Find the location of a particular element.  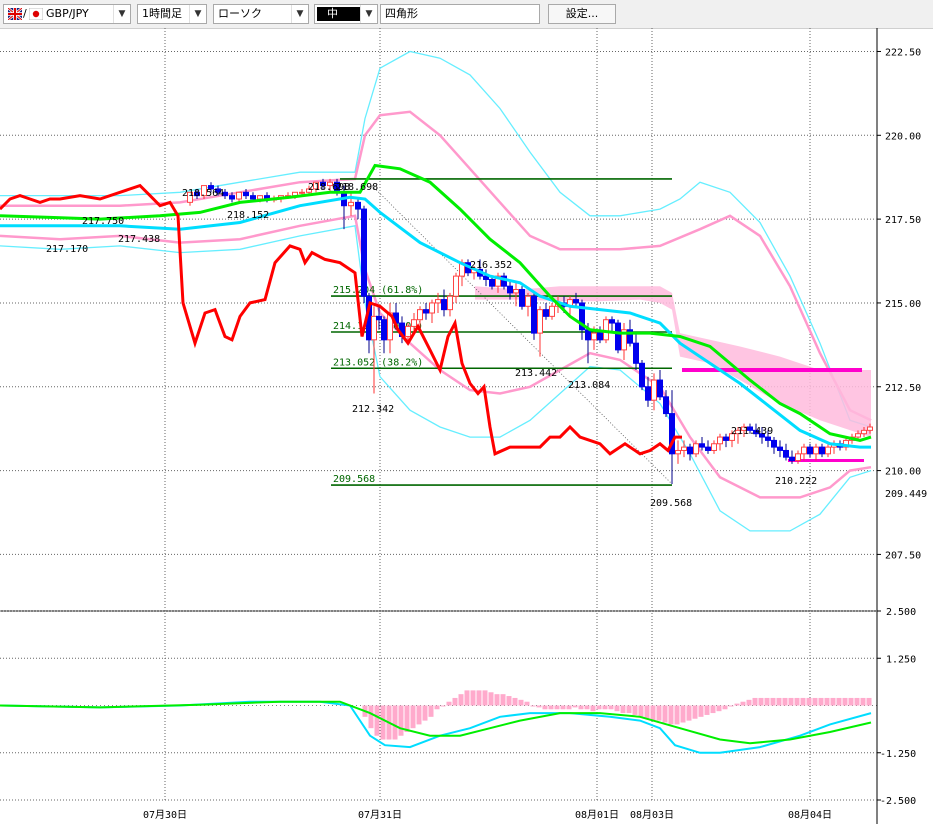

y-tick-label: 212.50 is located at coordinates (903, 388).